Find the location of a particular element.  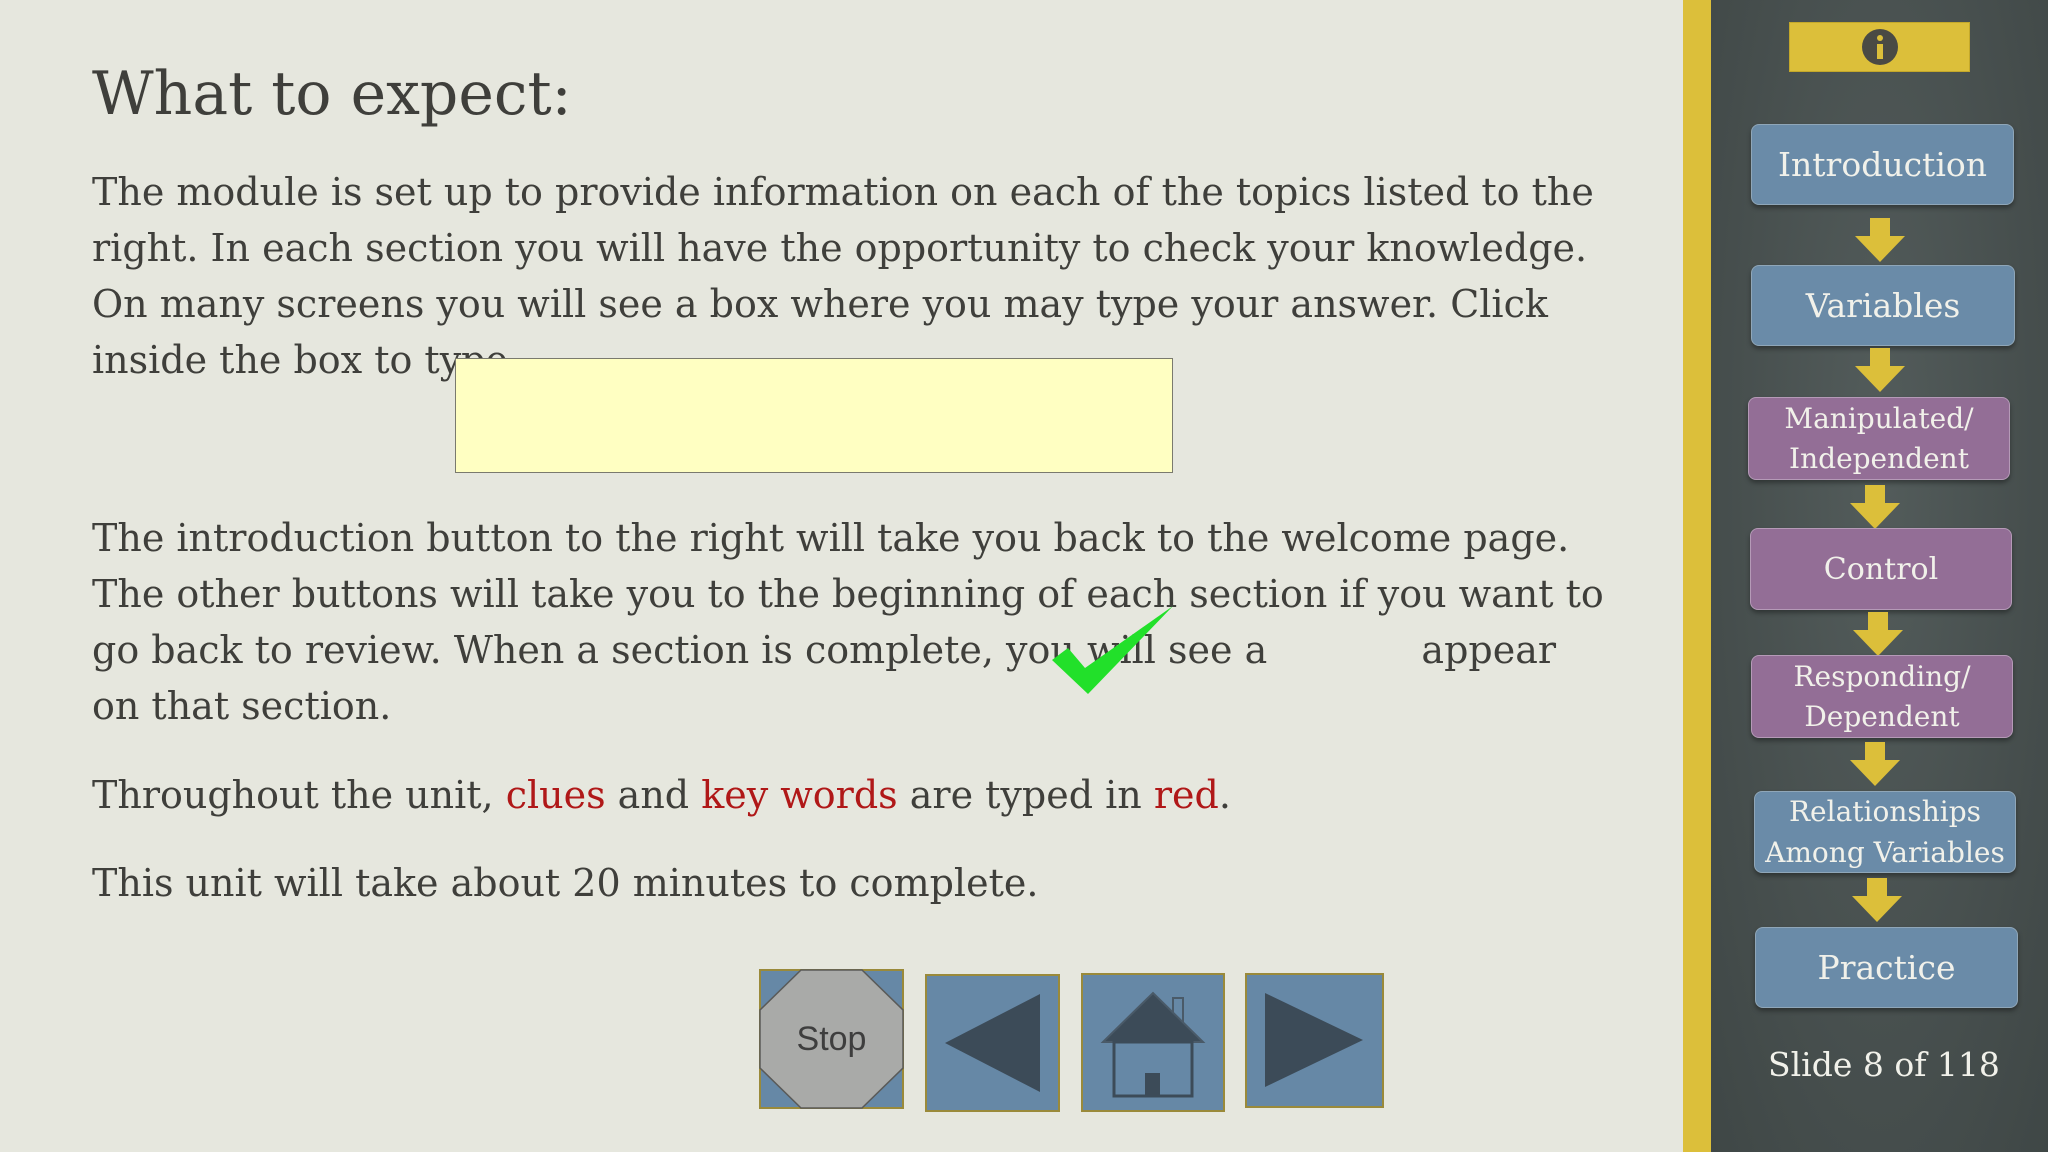

clues-text-mid: and is located at coordinates (653, 795).